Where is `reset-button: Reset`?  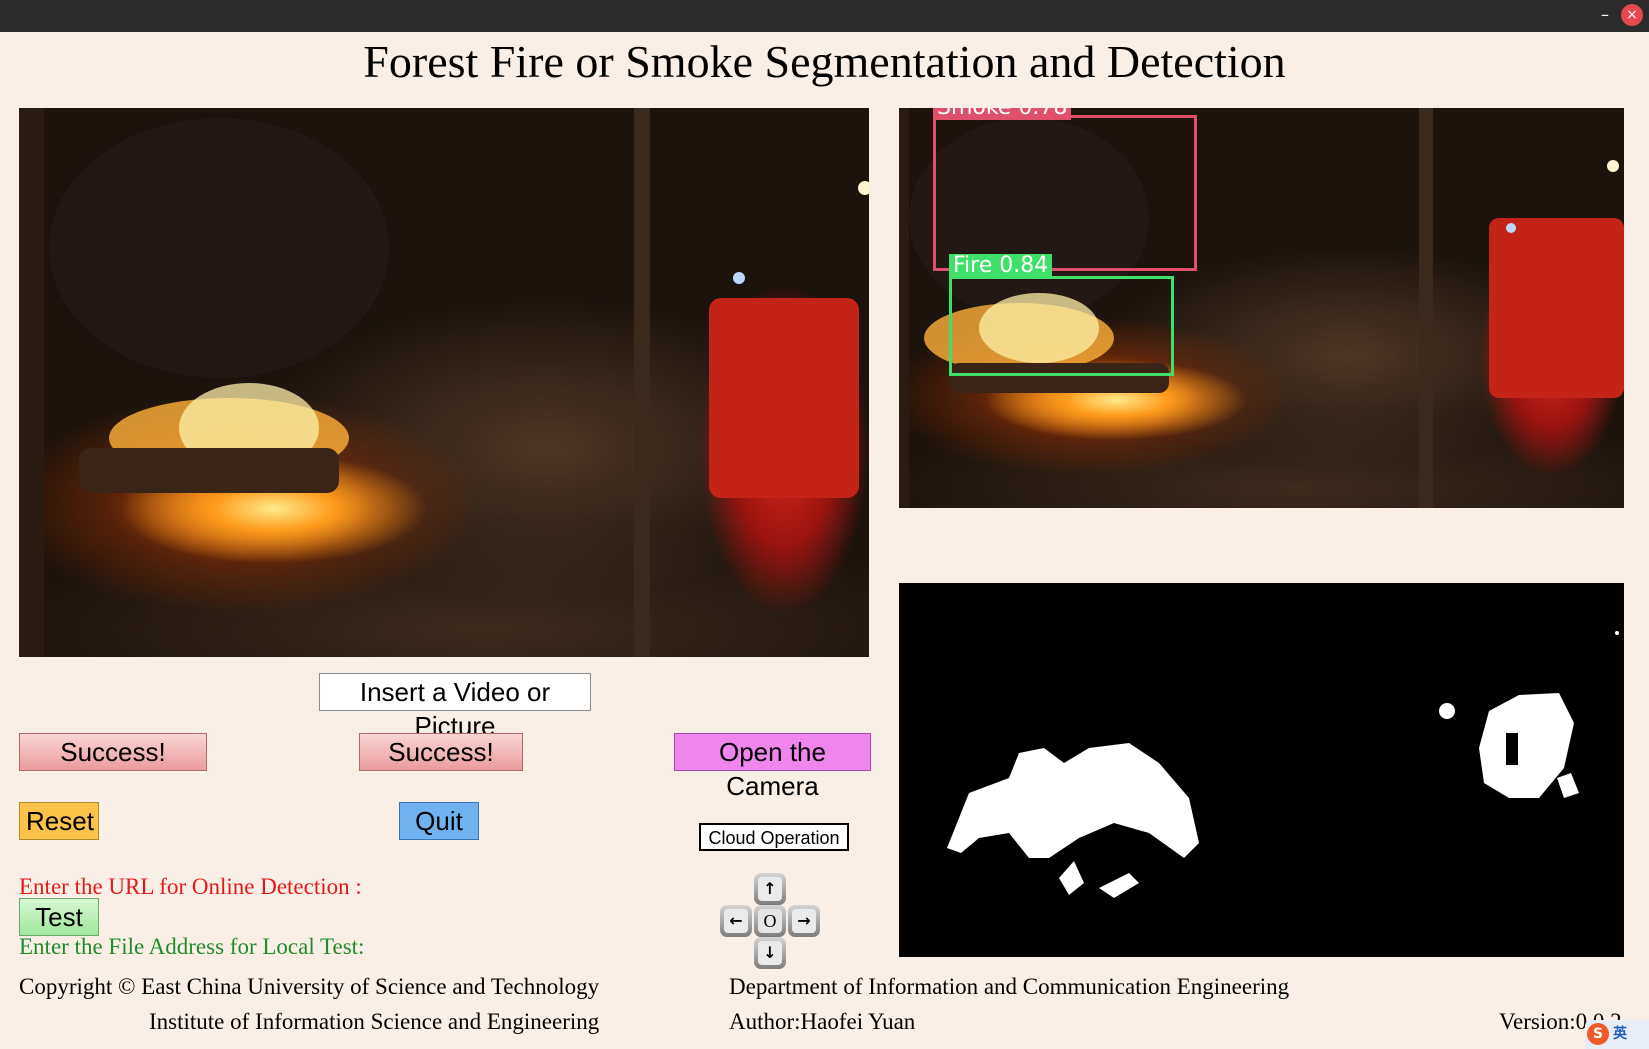
reset-button: Reset is located at coordinates (59, 821).